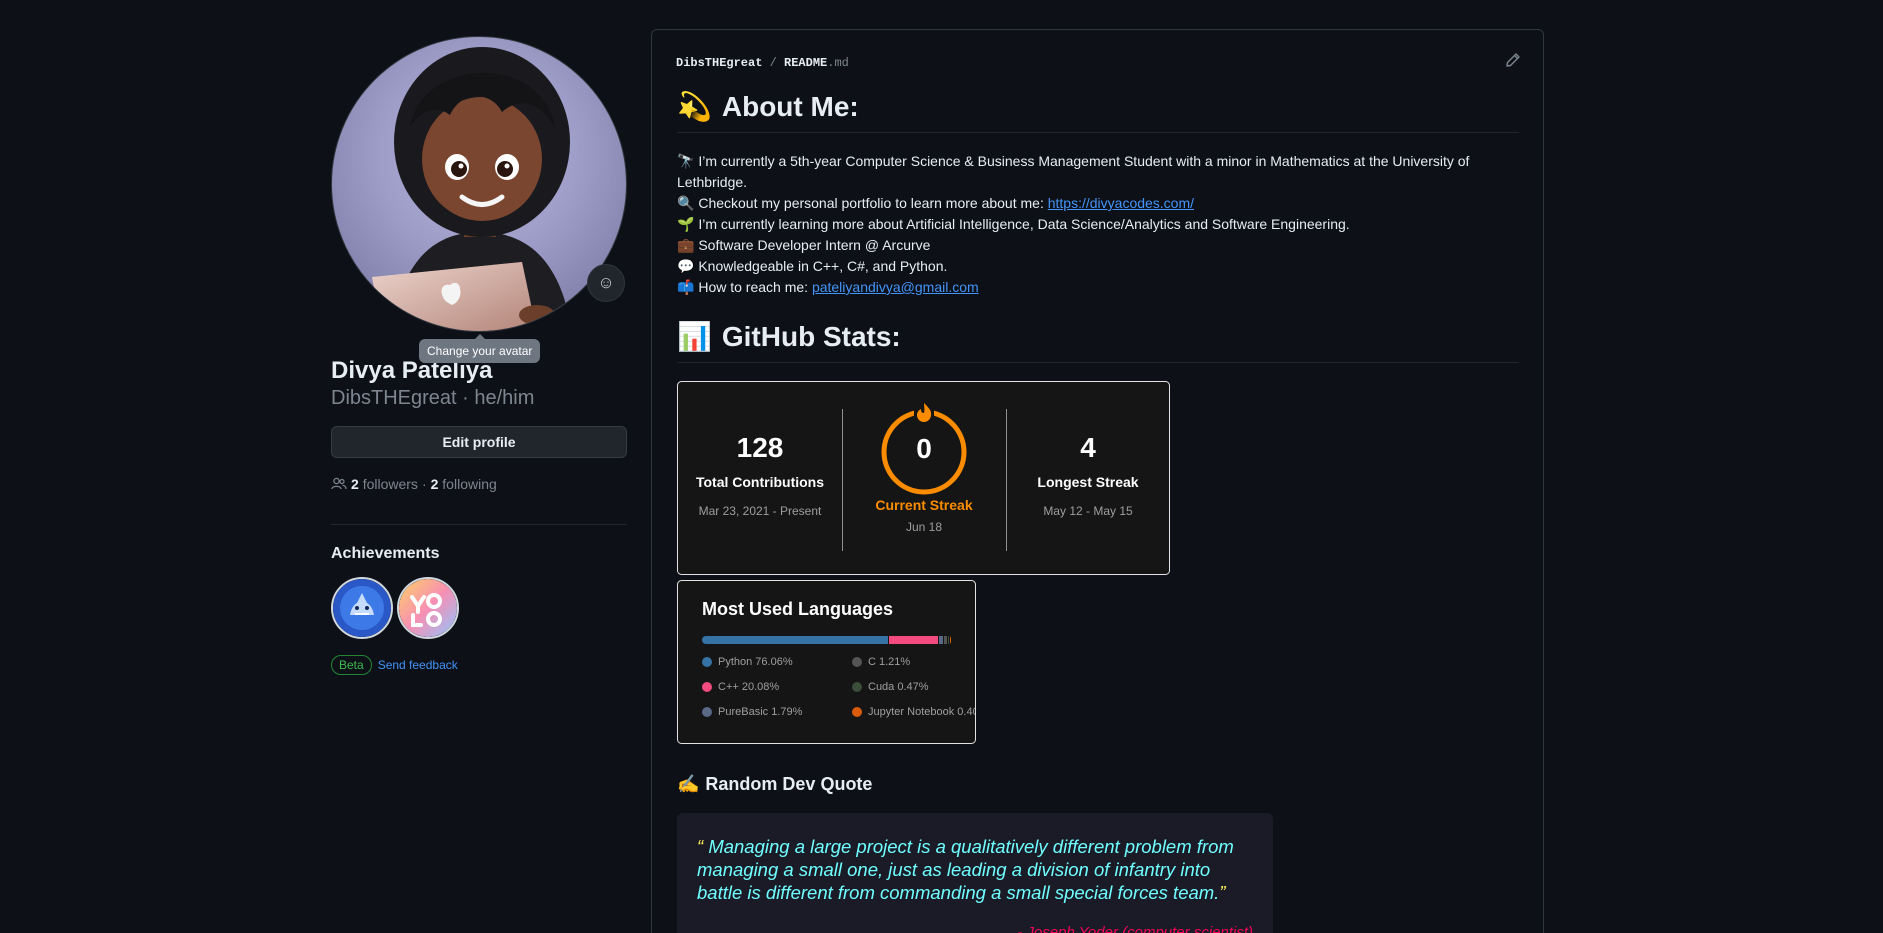  Describe the element at coordinates (384, 484) in the screenshot. I see `followers-link: 2 followers` at that location.